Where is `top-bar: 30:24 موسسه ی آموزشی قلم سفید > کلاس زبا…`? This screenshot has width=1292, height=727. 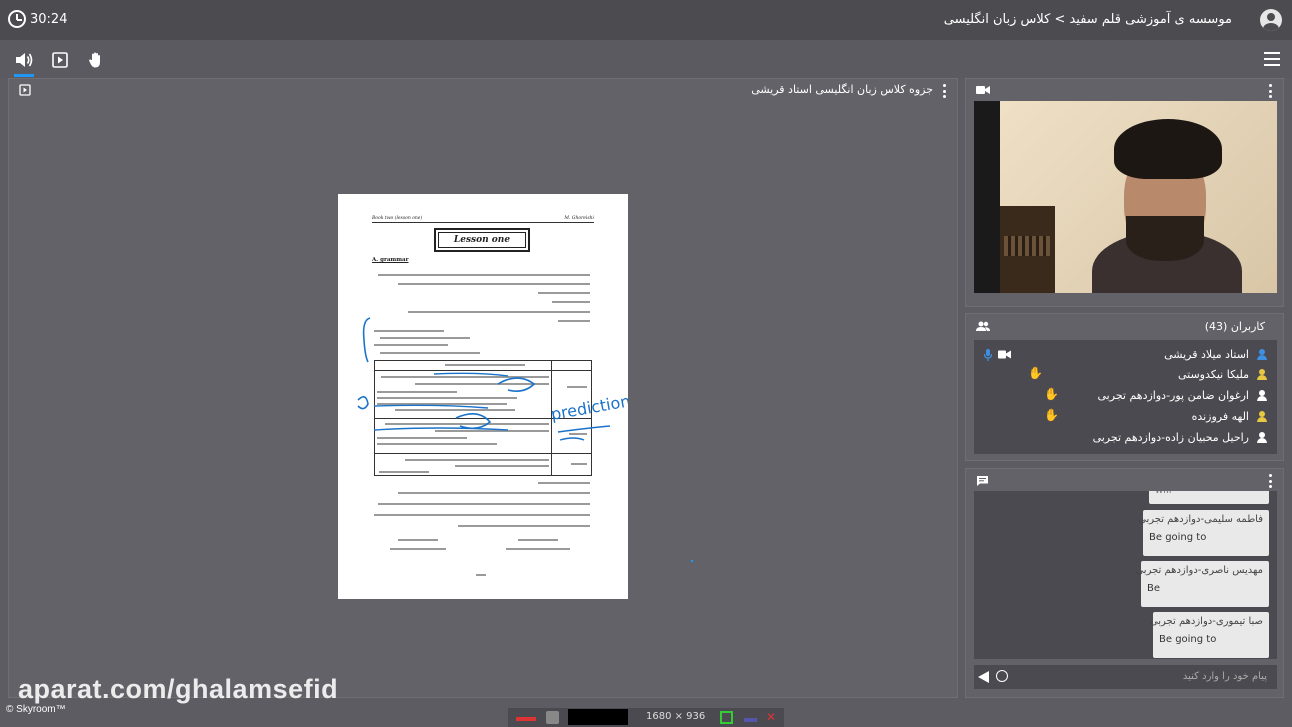
top-bar: 30:24 موسسه ی آموزشی قلم سفید > کلاس زبا… is located at coordinates (646, 20).